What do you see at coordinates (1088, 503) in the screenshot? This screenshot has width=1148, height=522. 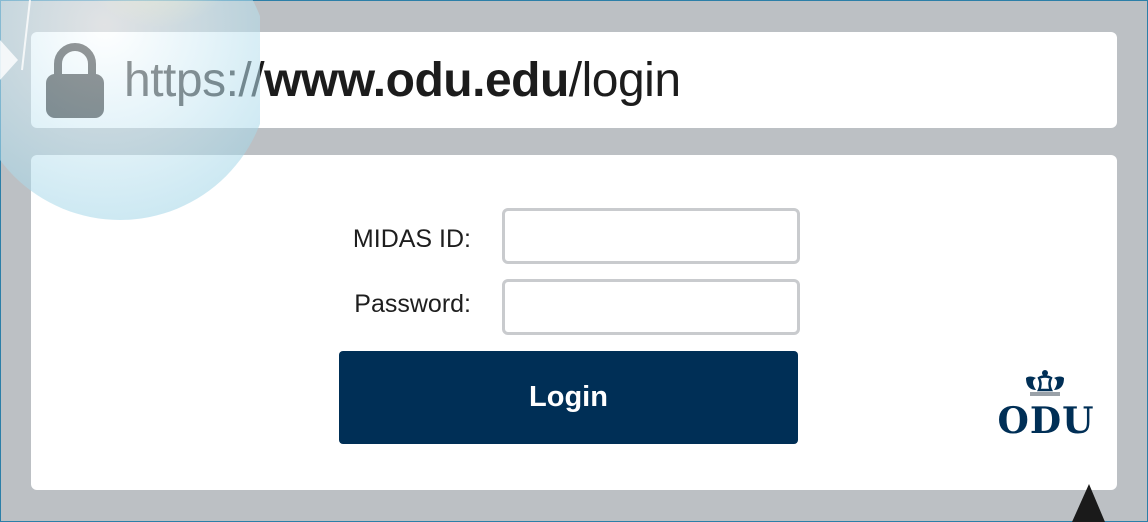 I see `cursor-icon` at bounding box center [1088, 503].